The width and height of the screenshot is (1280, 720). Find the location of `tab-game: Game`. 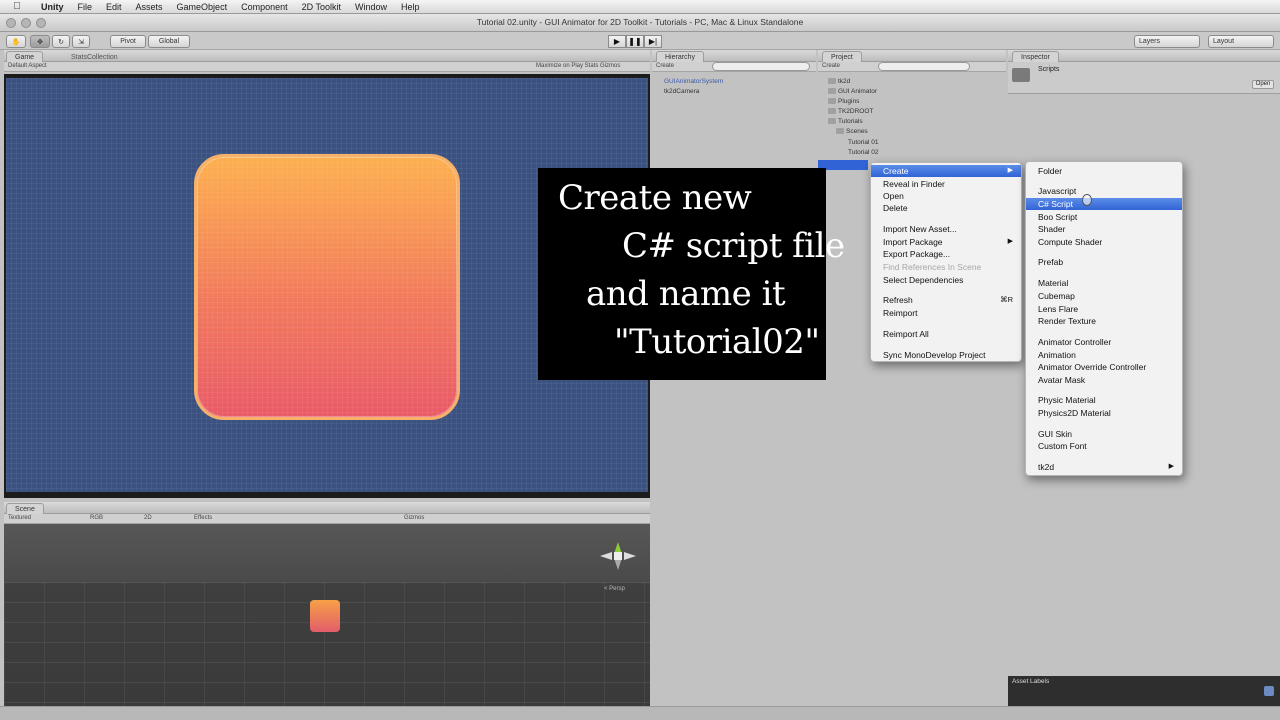

tab-game: Game is located at coordinates (25, 56).